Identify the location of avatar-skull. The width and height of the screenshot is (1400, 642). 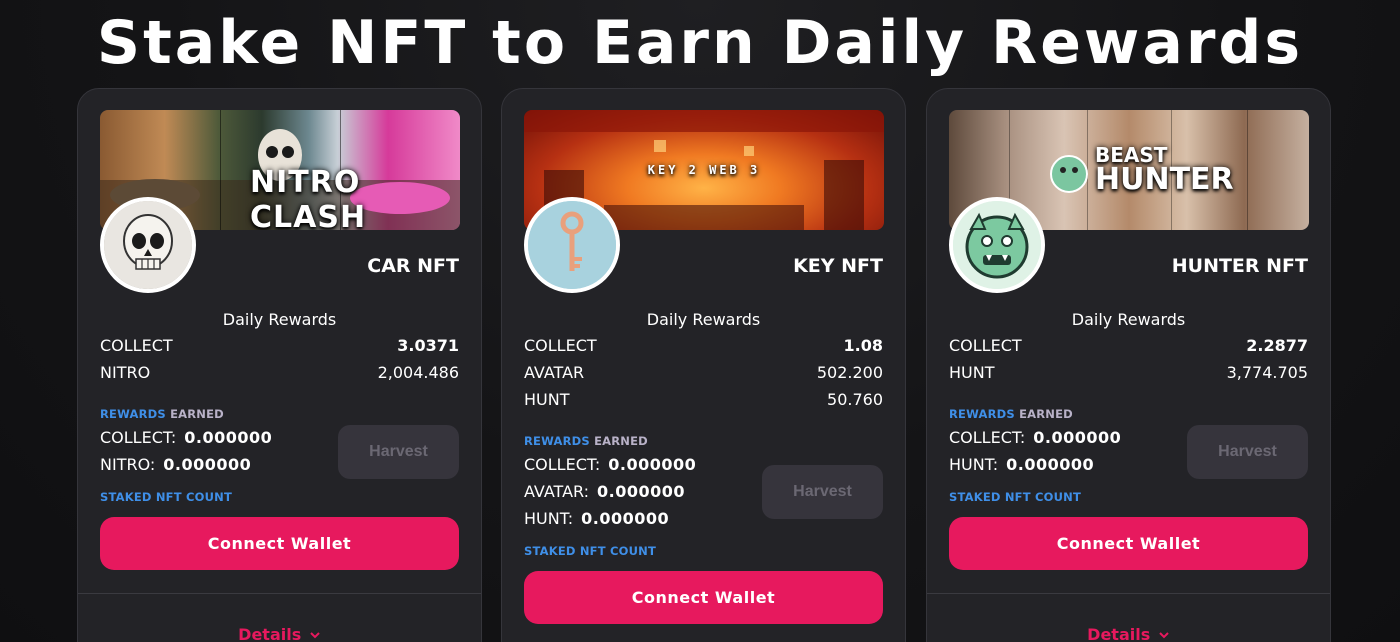
(148, 245).